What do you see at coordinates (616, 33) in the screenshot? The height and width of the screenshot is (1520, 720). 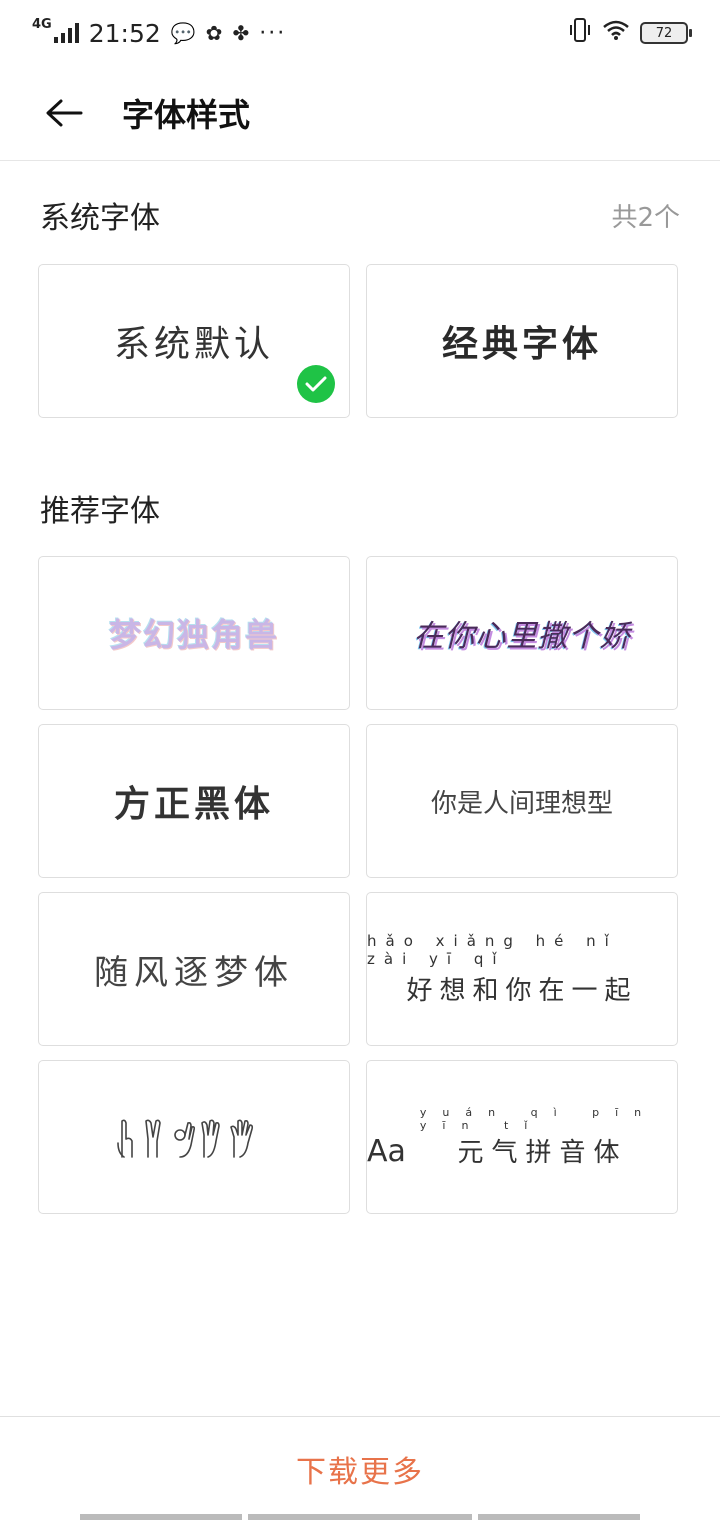 I see `wifi-icon` at bounding box center [616, 33].